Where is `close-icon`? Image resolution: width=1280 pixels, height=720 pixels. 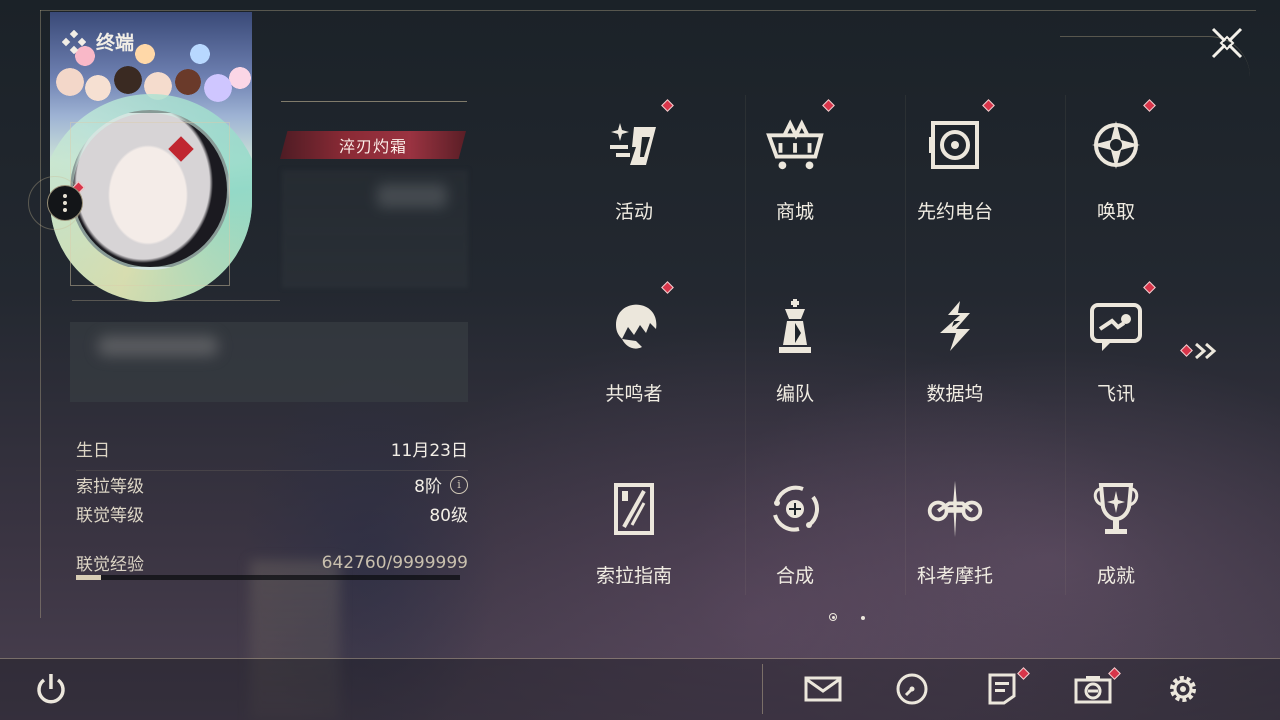
close-icon is located at coordinates (1227, 43).